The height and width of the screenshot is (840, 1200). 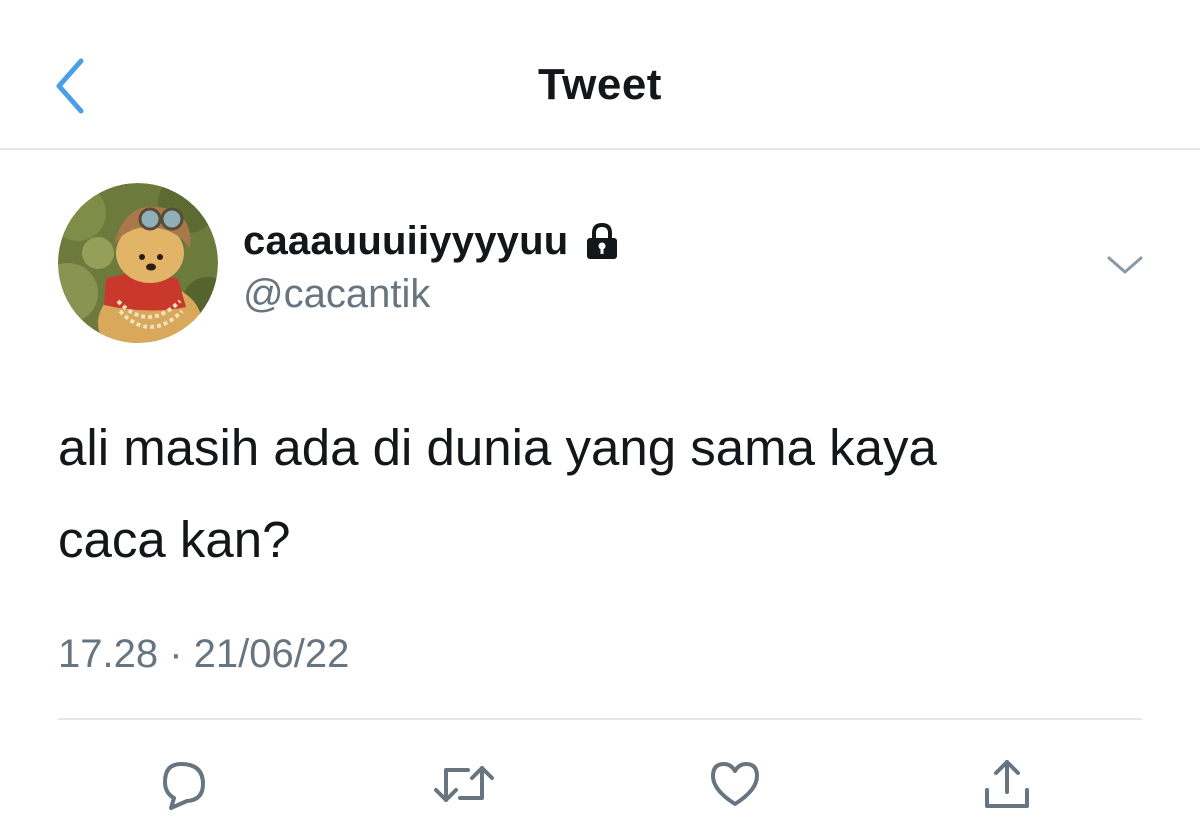 I want to click on share-icon, so click(x=1007, y=784).